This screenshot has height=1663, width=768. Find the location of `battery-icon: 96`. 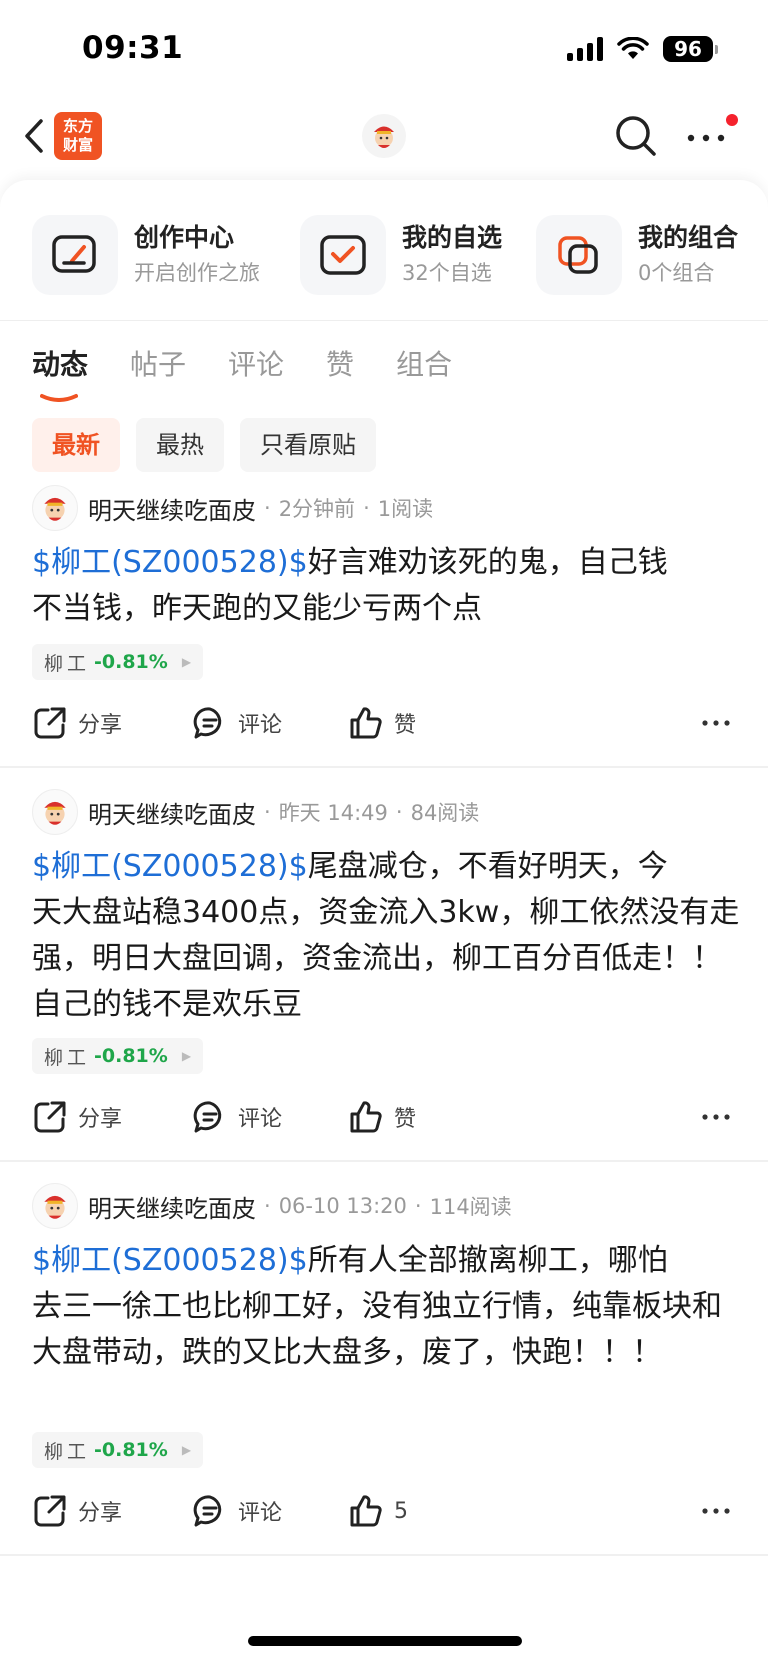

battery-icon: 96 is located at coordinates (690, 49).